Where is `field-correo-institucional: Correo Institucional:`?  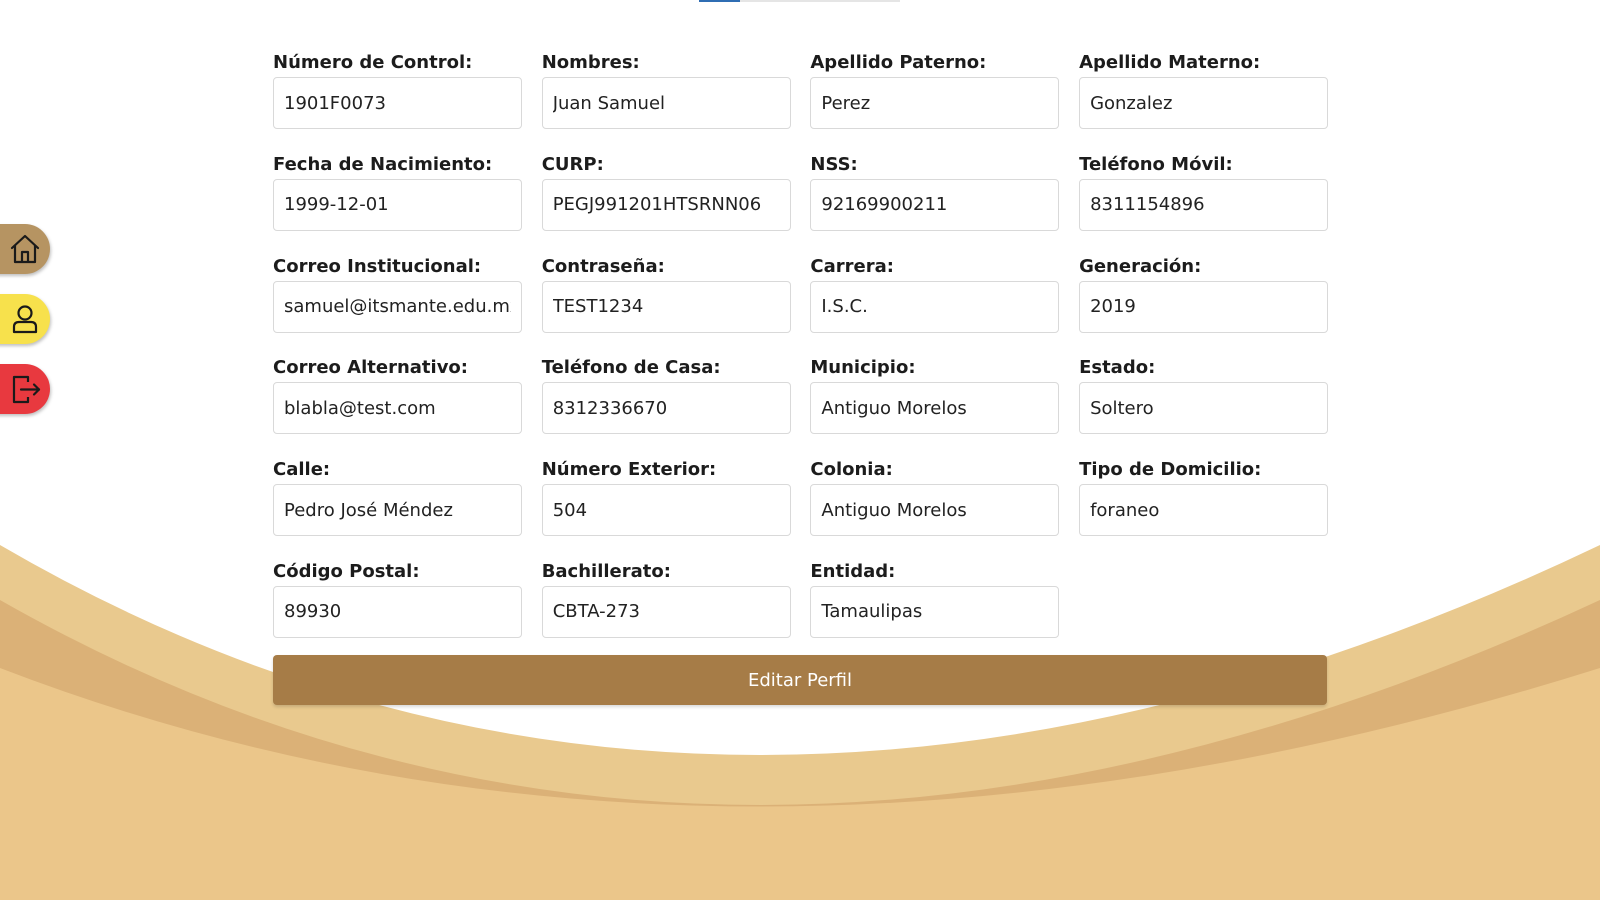
field-correo-institucional: Correo Institucional: is located at coordinates (397, 301).